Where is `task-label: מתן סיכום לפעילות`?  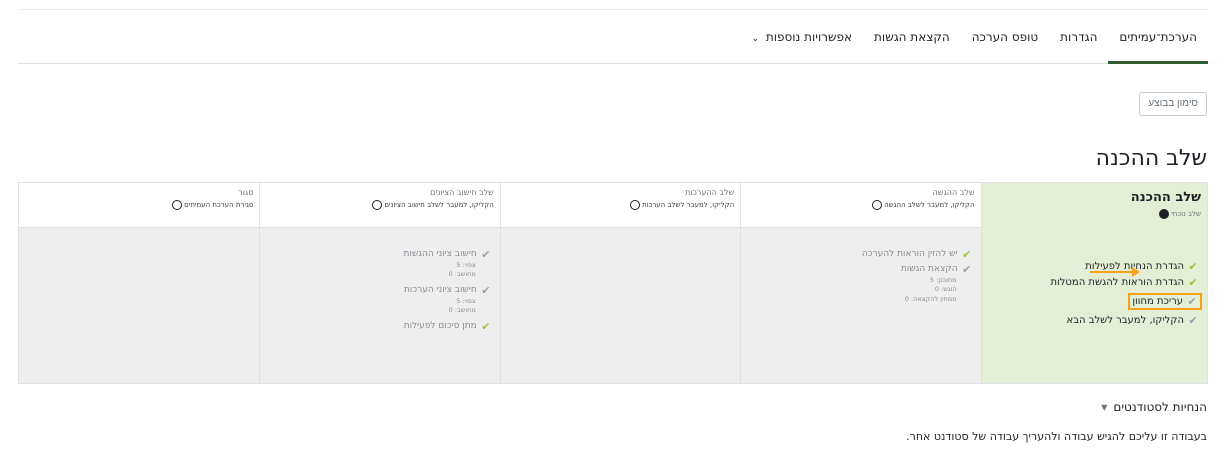 task-label: מתן סיכום לפעילות is located at coordinates (440, 325).